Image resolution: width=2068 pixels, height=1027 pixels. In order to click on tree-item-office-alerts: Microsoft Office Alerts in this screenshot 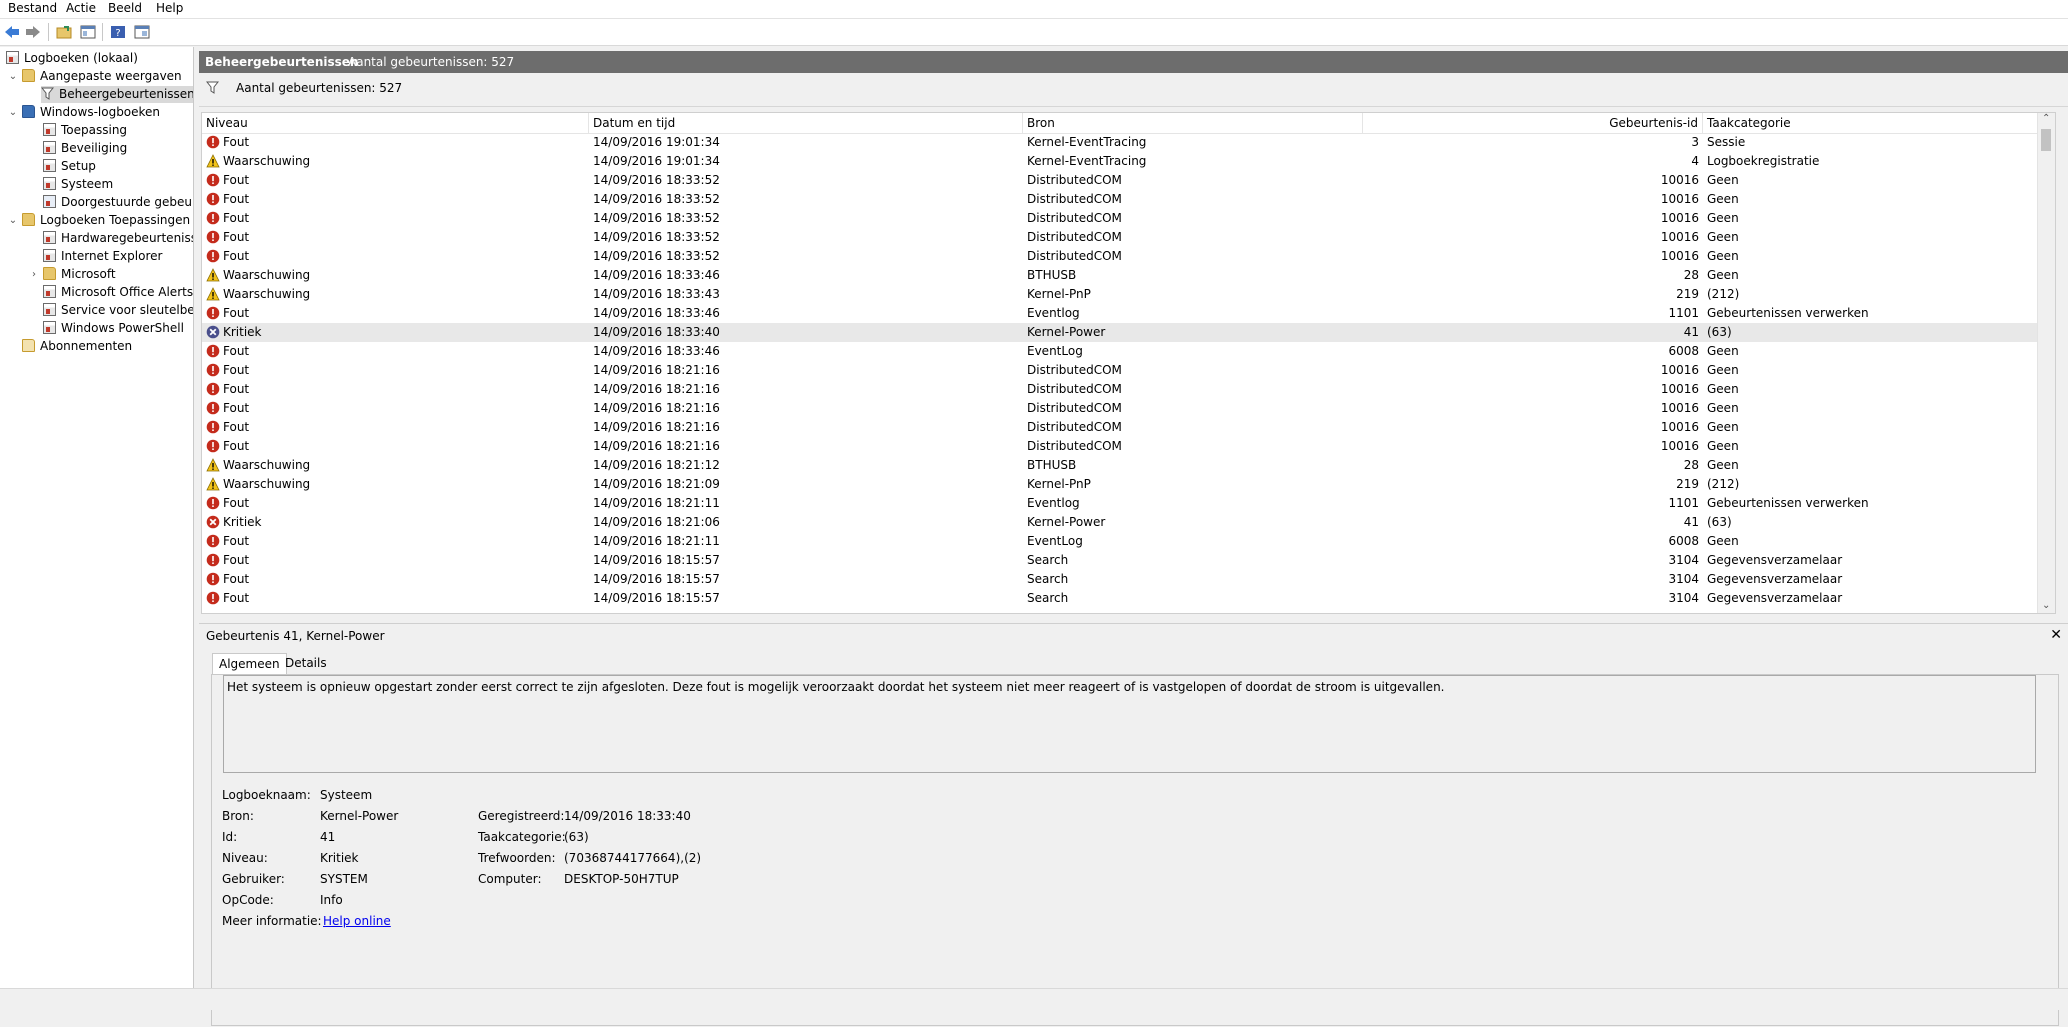, I will do `click(118, 292)`.